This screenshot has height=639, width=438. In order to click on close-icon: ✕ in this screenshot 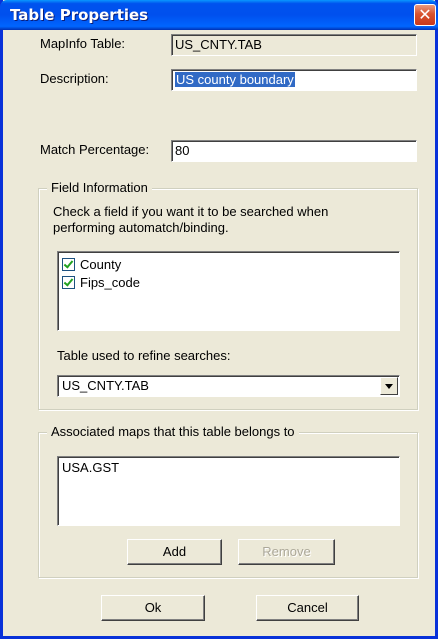, I will do `click(425, 15)`.